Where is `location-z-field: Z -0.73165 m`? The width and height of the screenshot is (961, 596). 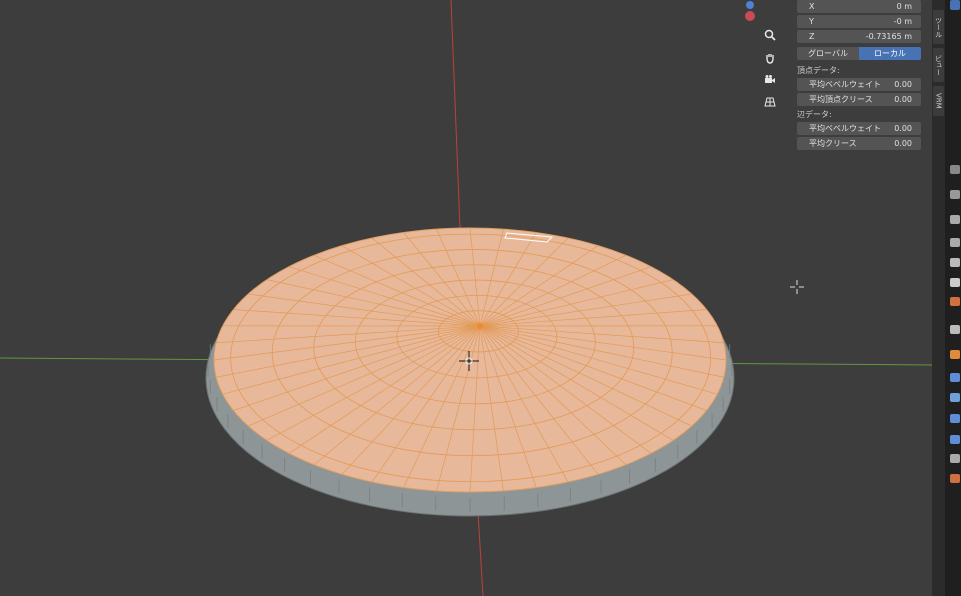 location-z-field: Z -0.73165 m is located at coordinates (859, 36).